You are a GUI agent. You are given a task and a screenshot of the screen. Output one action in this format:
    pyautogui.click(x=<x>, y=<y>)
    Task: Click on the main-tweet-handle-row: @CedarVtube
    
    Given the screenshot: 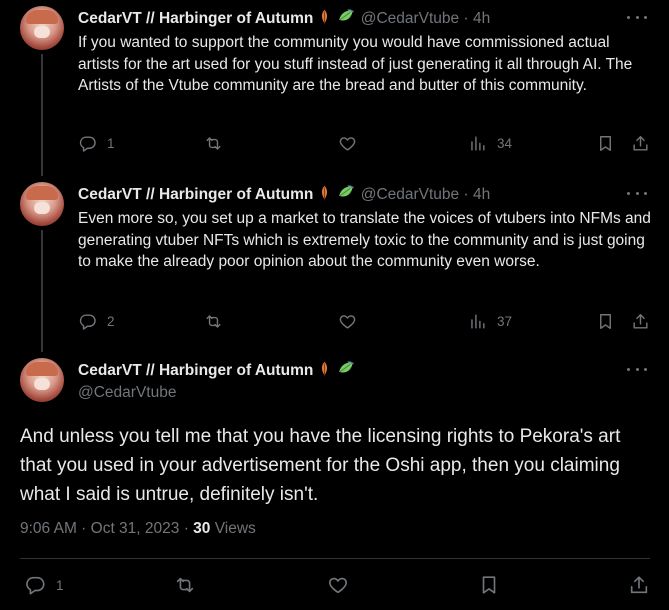 What is the action you would take?
    pyautogui.click(x=127, y=393)
    